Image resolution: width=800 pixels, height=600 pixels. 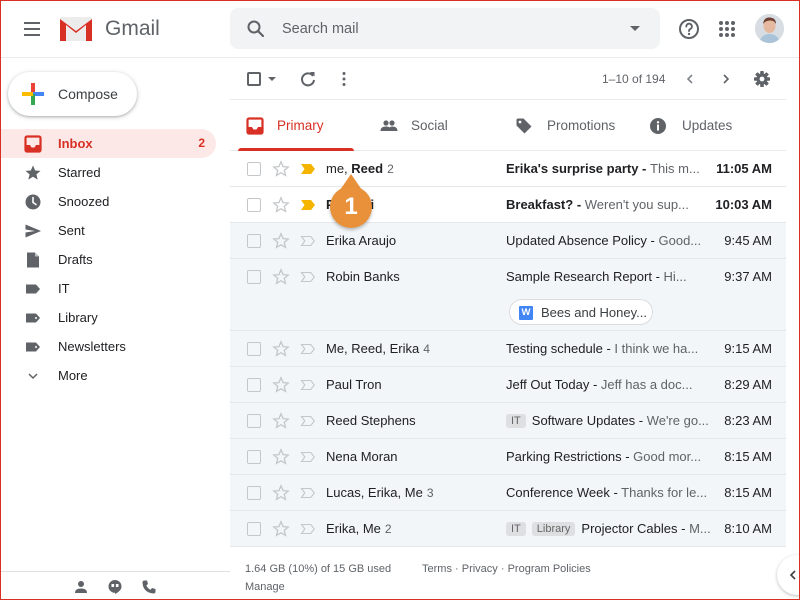 I want to click on tab-promotions: Promotions, so click(x=566, y=125).